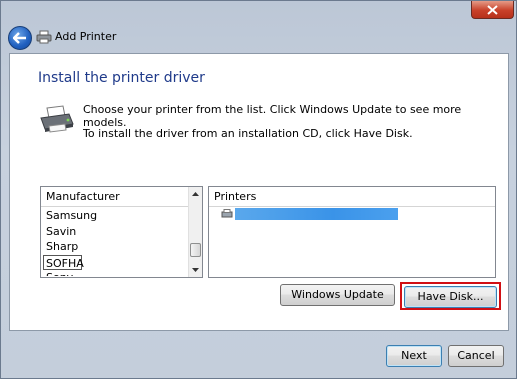 This screenshot has height=379, width=517. Describe the element at coordinates (316, 214) in the screenshot. I see `printer-list-item-label` at that location.